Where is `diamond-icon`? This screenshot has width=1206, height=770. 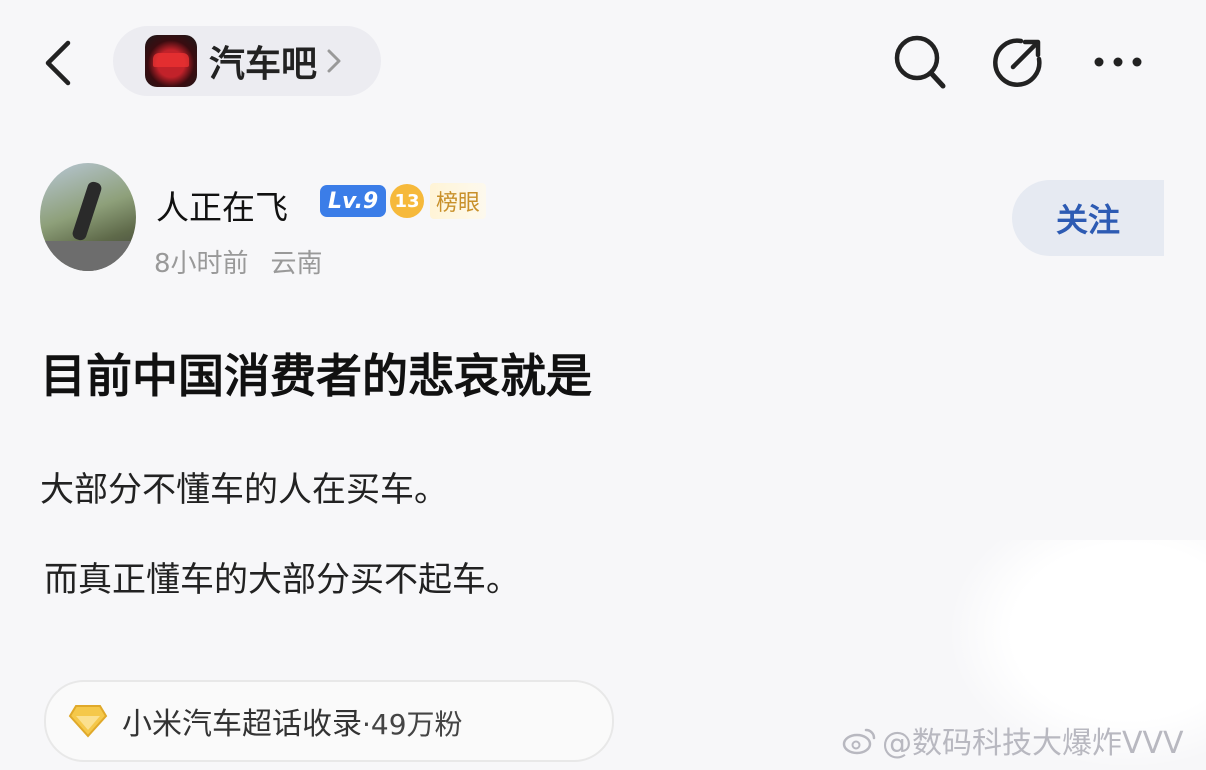 diamond-icon is located at coordinates (88, 721).